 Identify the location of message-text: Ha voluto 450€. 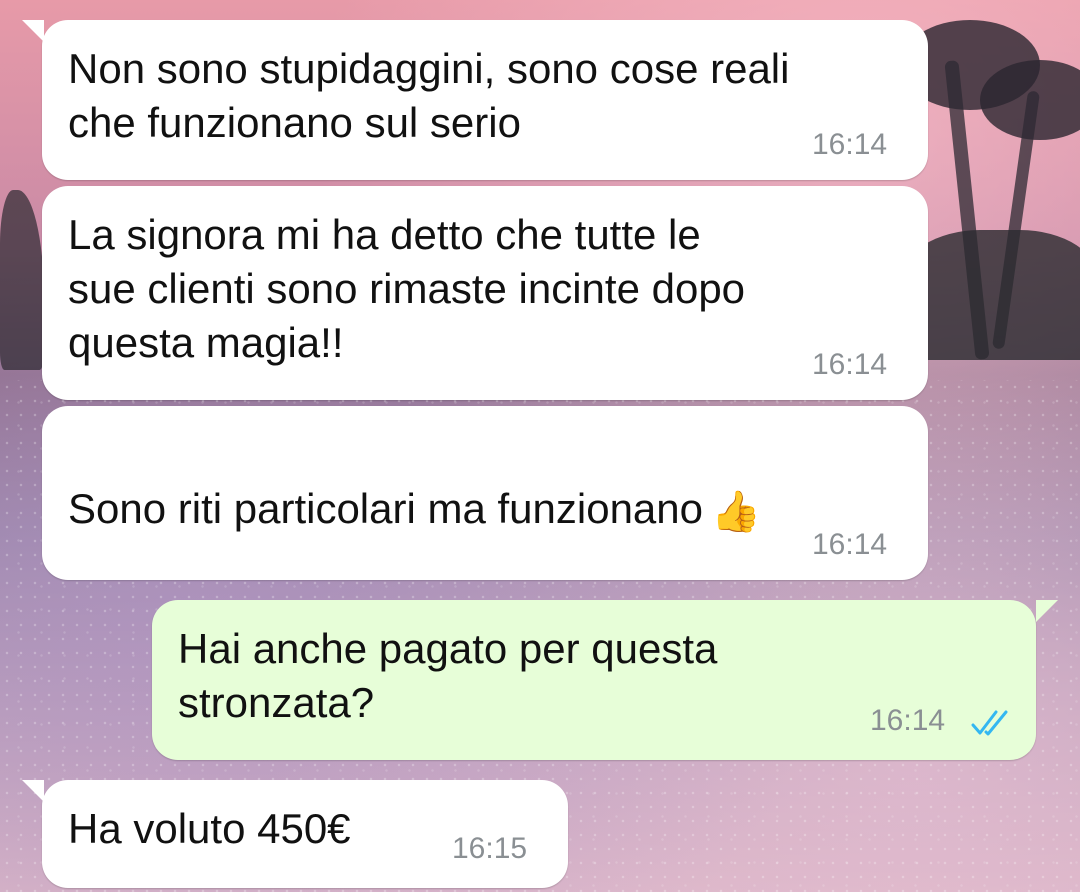
(209, 828).